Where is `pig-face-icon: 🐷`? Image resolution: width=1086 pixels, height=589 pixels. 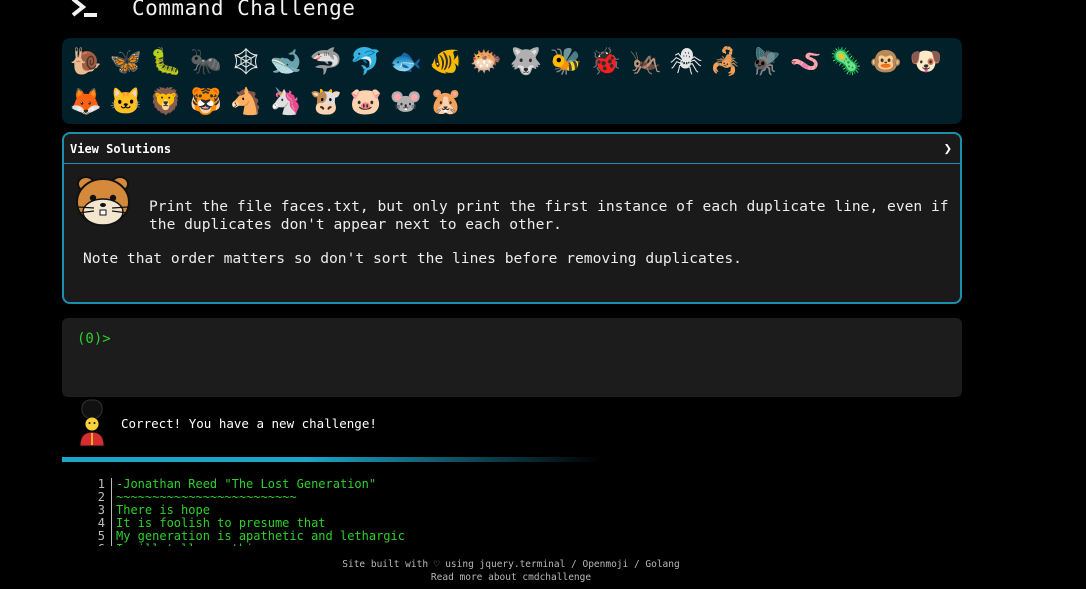
pig-face-icon: 🐷 is located at coordinates (366, 102).